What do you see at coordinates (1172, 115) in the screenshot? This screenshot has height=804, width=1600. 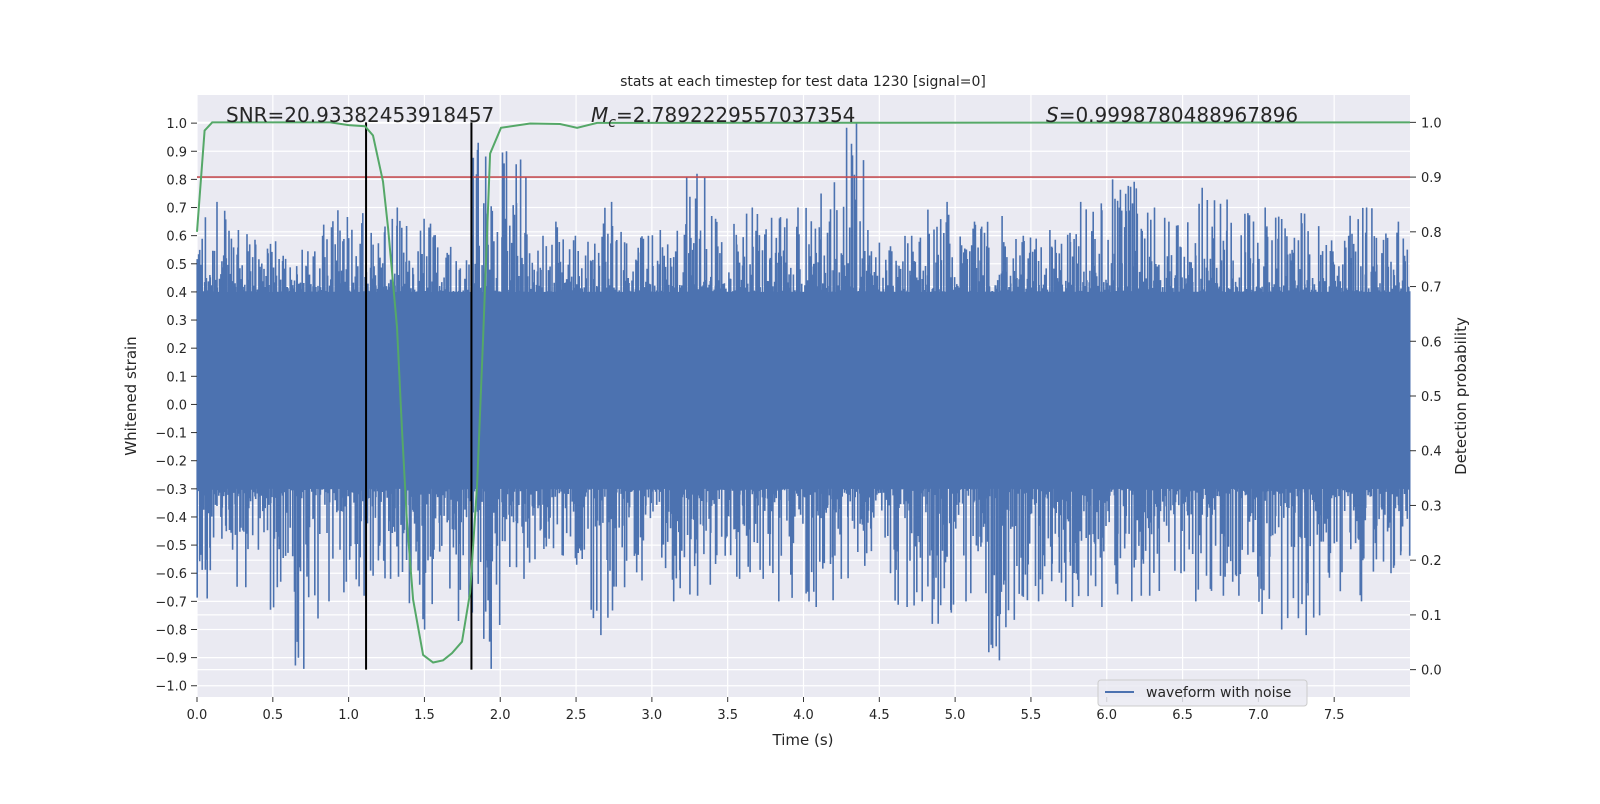 I see `s-annotation: S=0.9998780488967896` at bounding box center [1172, 115].